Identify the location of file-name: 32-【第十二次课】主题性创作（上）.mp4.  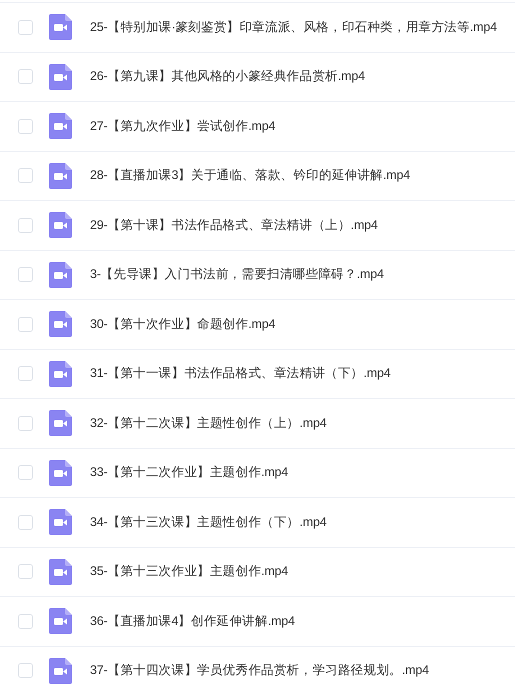
(208, 423).